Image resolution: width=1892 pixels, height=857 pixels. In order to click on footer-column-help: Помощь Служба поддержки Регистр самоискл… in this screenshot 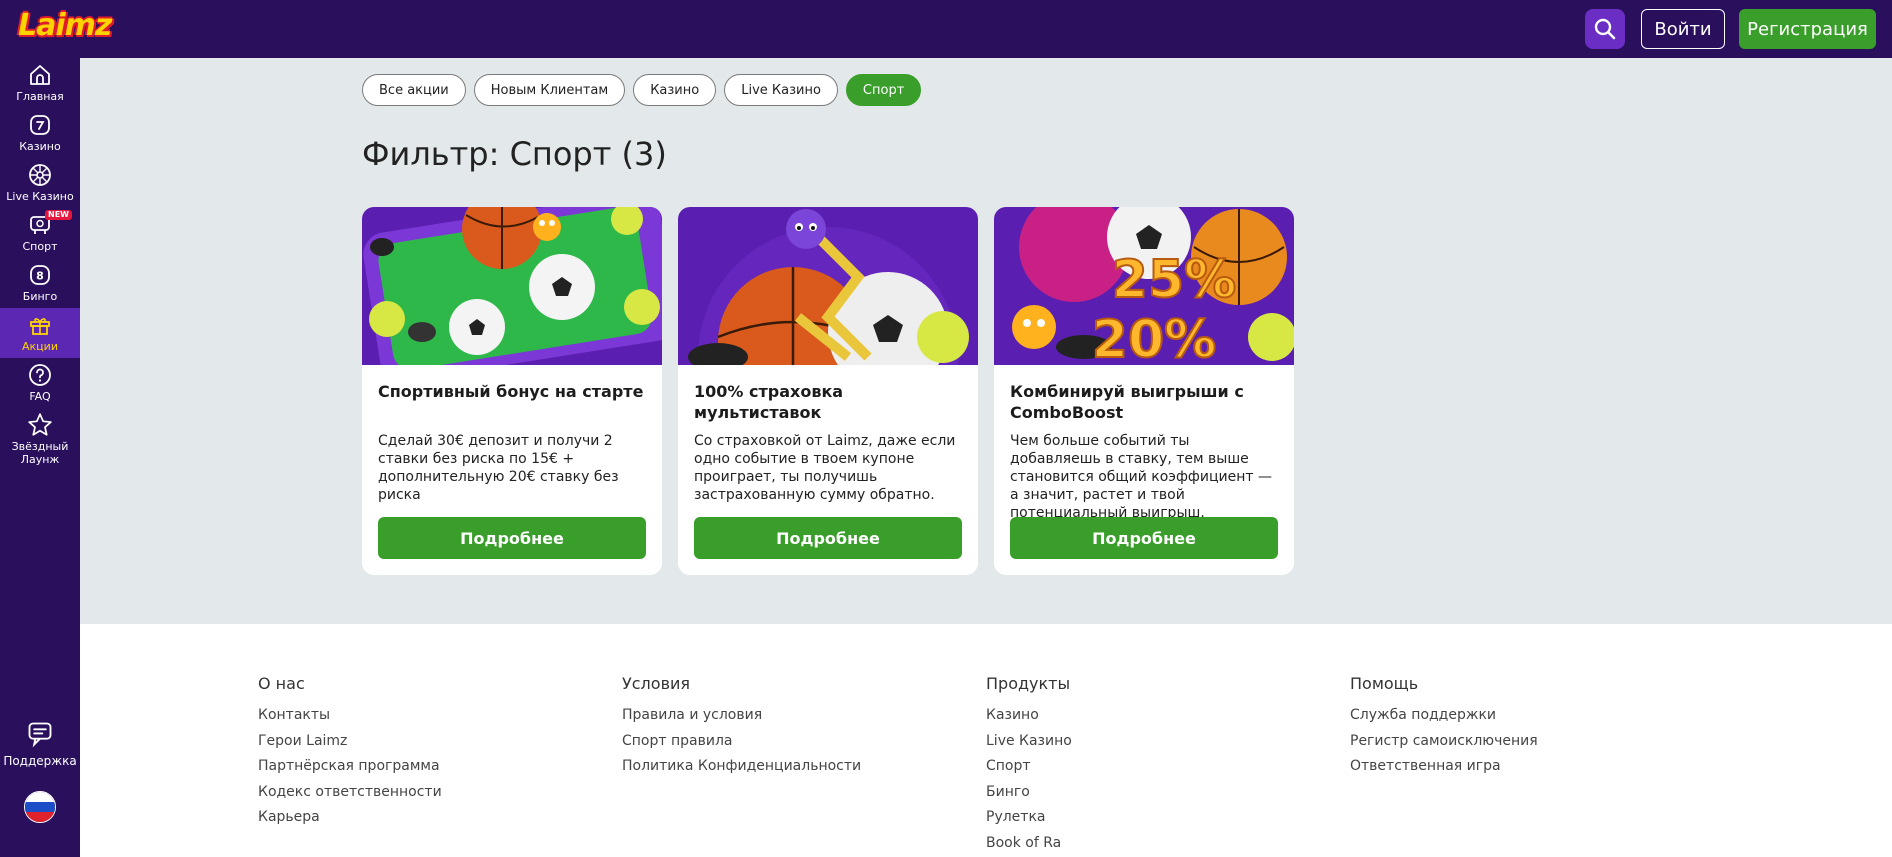, I will do `click(1444, 727)`.